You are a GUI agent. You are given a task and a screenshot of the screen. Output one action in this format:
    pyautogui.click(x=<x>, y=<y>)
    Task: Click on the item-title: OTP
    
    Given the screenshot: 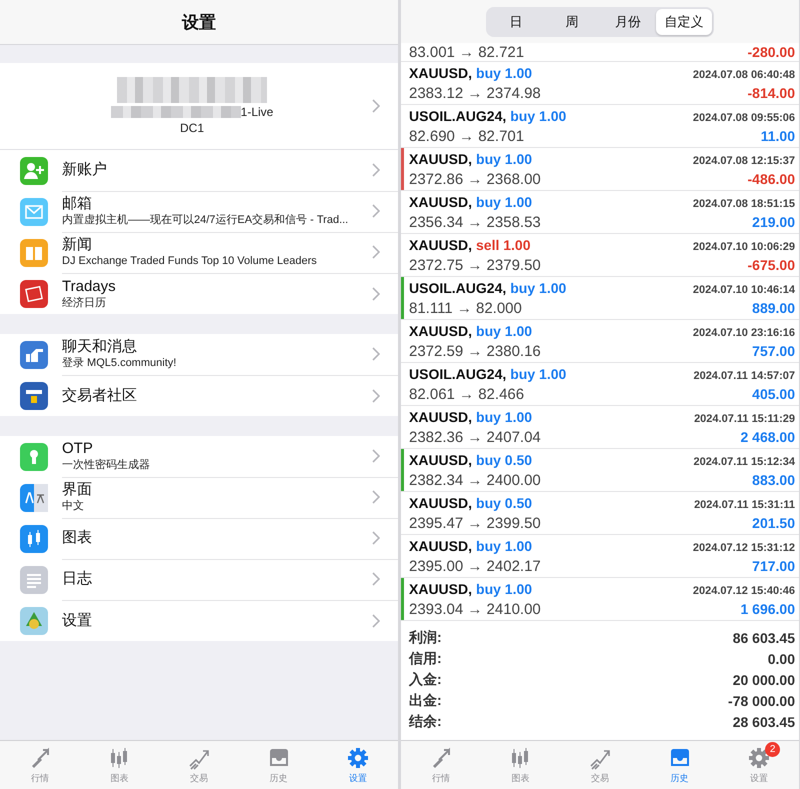 What is the action you would take?
    pyautogui.click(x=78, y=449)
    